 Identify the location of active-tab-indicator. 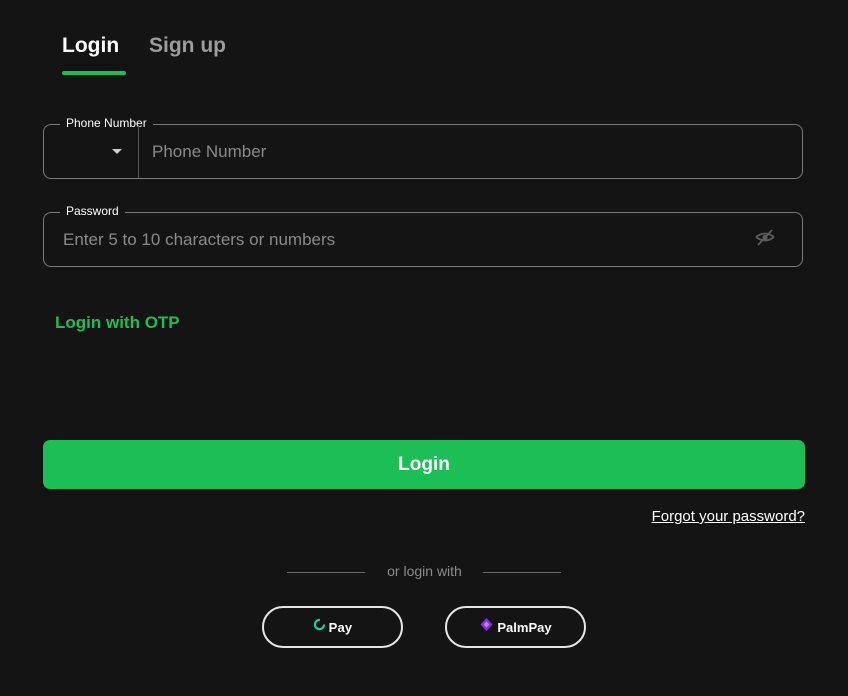
(94, 73).